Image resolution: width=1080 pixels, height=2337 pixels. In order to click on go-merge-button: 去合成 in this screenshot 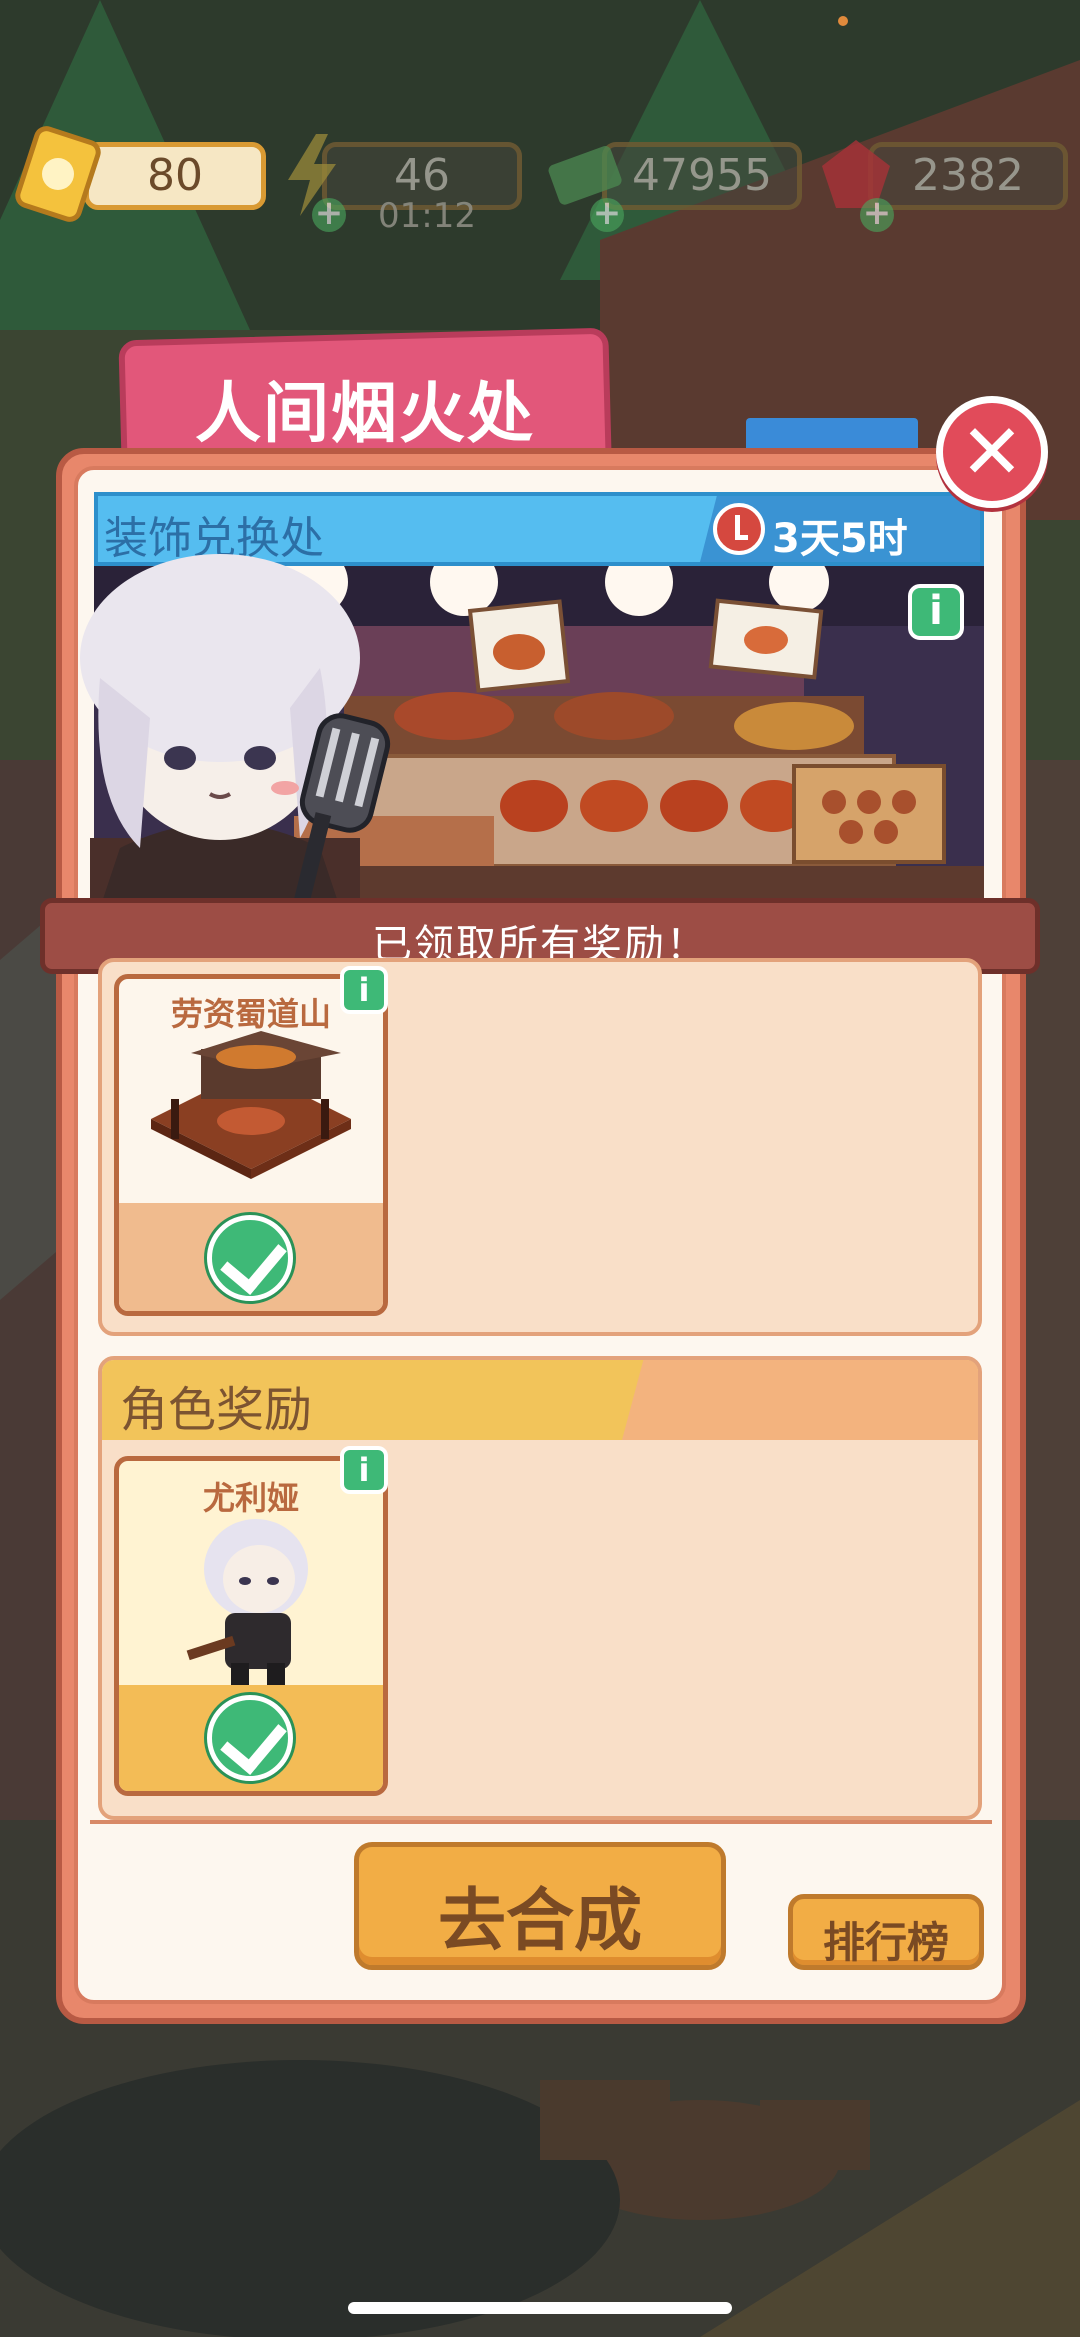, I will do `click(540, 1906)`.